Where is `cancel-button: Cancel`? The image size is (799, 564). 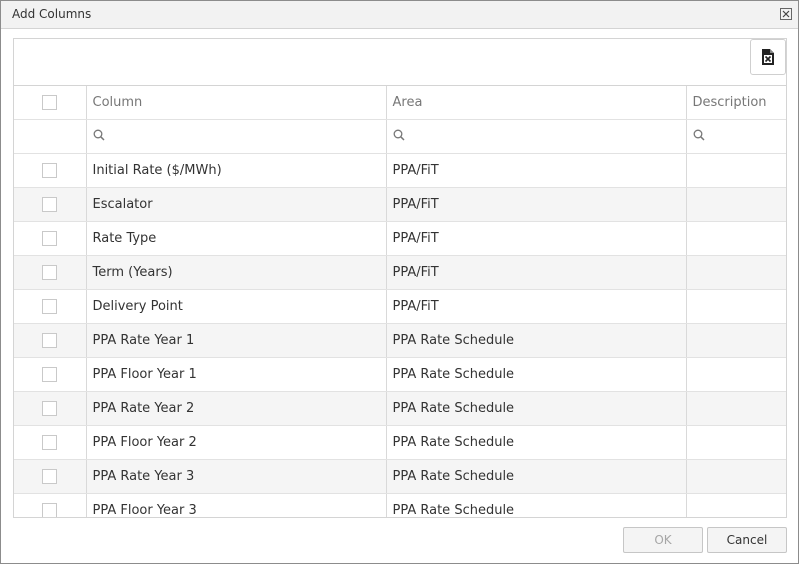 cancel-button: Cancel is located at coordinates (747, 540).